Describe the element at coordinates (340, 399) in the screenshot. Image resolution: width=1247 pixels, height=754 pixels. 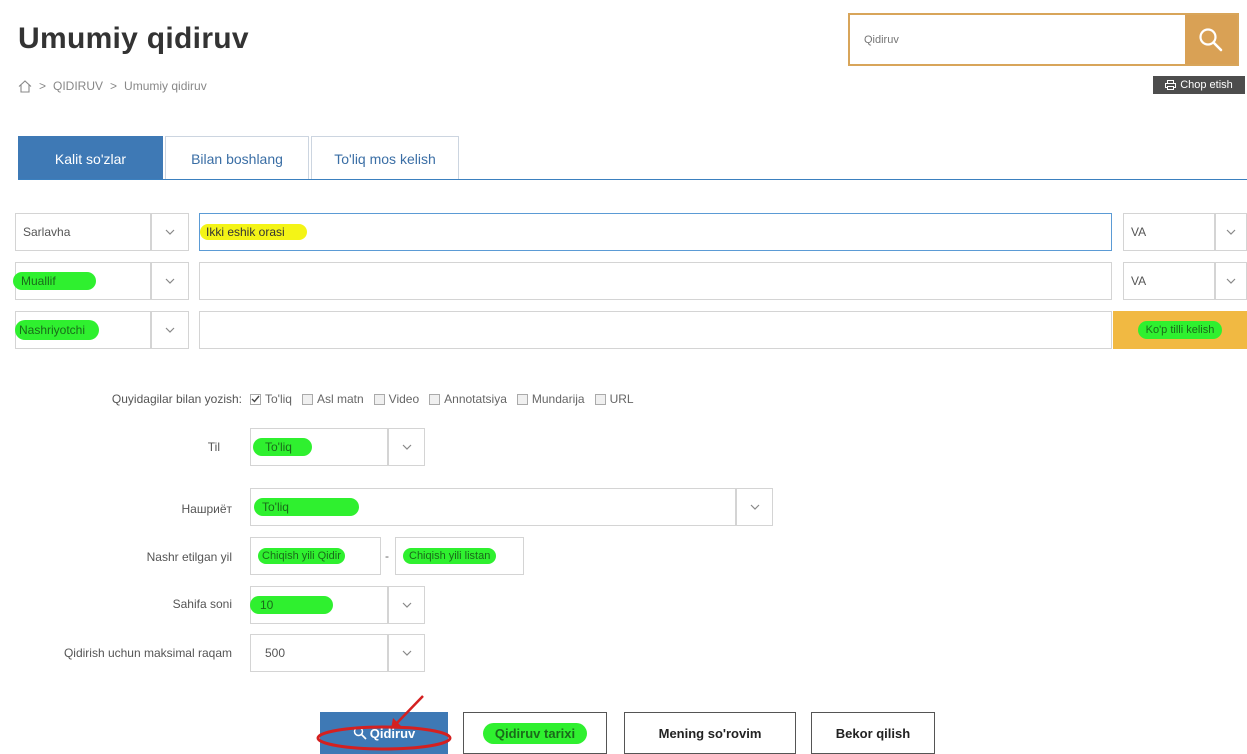
I see `option-label: Asl matn` at that location.